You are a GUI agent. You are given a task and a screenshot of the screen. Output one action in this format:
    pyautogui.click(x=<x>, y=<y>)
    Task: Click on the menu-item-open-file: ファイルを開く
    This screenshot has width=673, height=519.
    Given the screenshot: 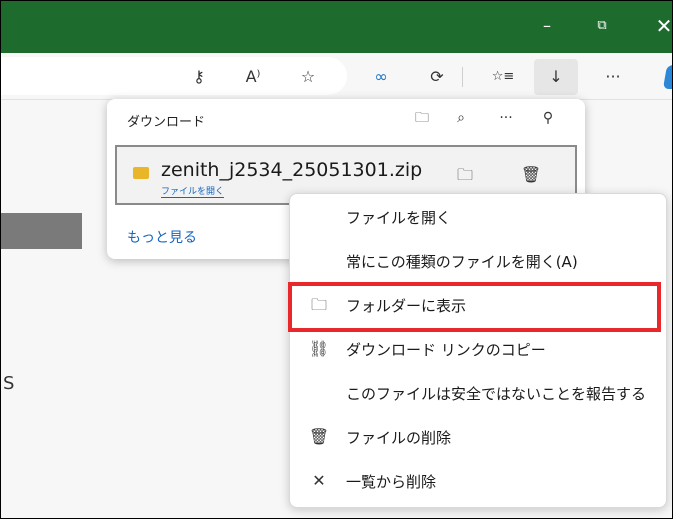 What is the action you would take?
    pyautogui.click(x=478, y=217)
    